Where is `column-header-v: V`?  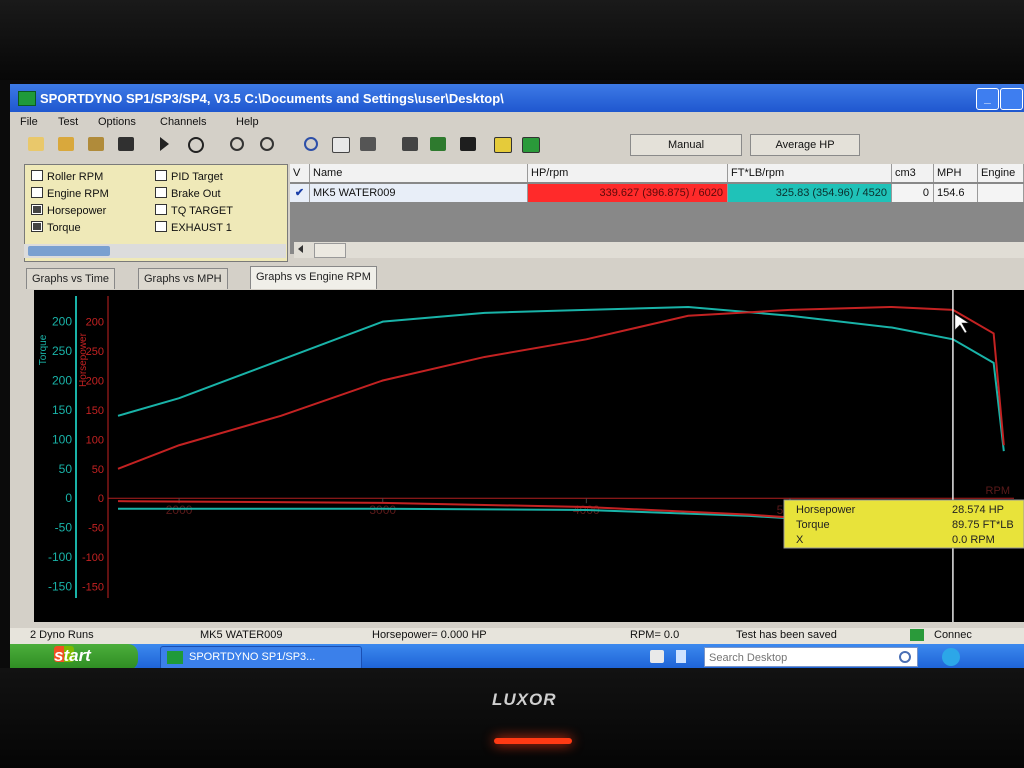 column-header-v: V is located at coordinates (300, 173).